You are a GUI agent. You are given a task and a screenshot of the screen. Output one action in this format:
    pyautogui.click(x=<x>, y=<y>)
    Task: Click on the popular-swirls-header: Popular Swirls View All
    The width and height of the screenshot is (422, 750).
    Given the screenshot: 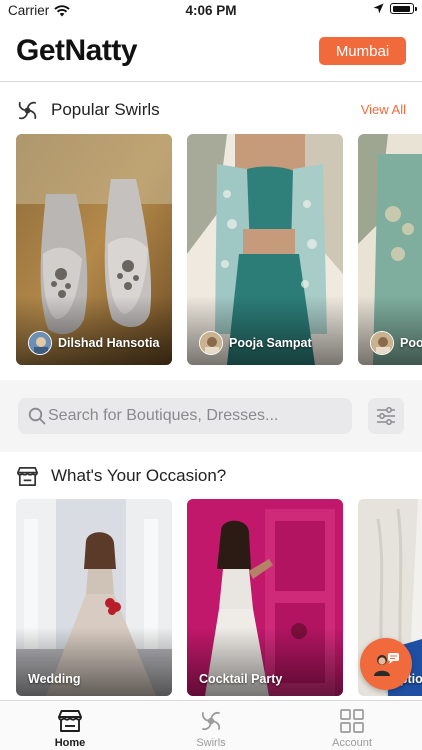 What is the action you would take?
    pyautogui.click(x=211, y=110)
    